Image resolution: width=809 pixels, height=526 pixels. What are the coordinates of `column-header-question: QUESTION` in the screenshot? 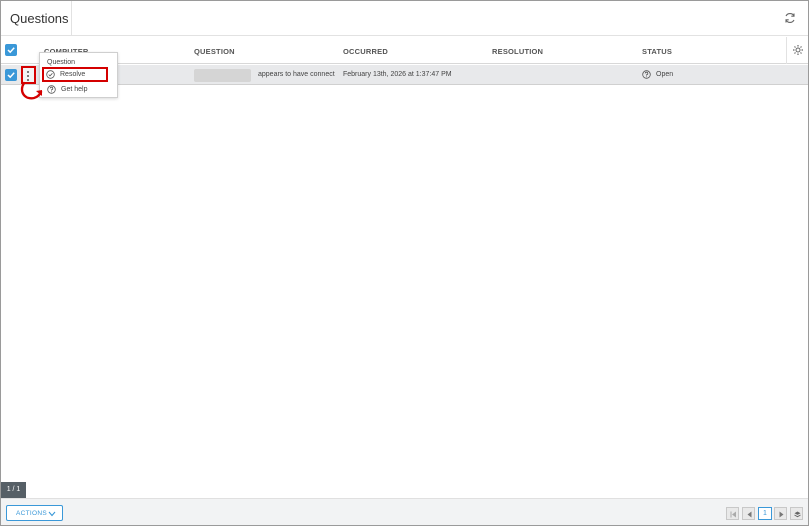 It's located at (214, 51).